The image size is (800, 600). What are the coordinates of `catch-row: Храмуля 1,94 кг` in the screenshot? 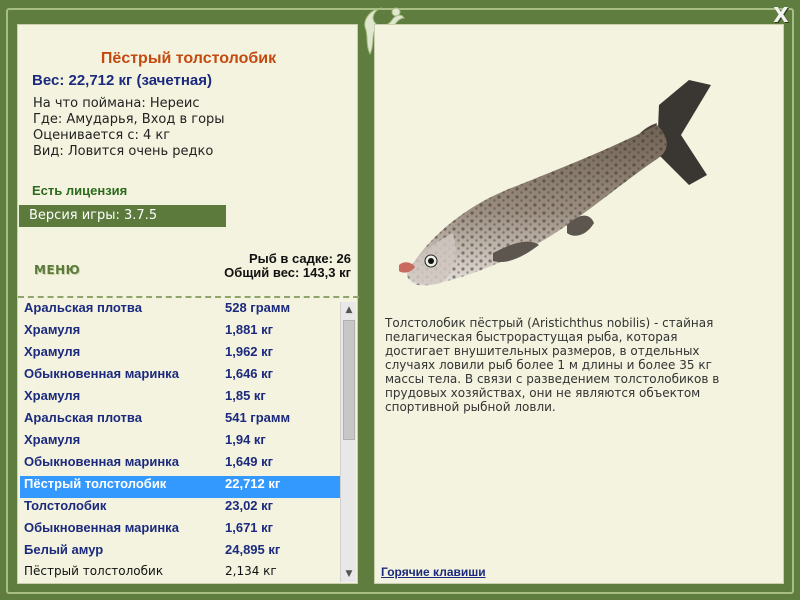 It's located at (181, 443).